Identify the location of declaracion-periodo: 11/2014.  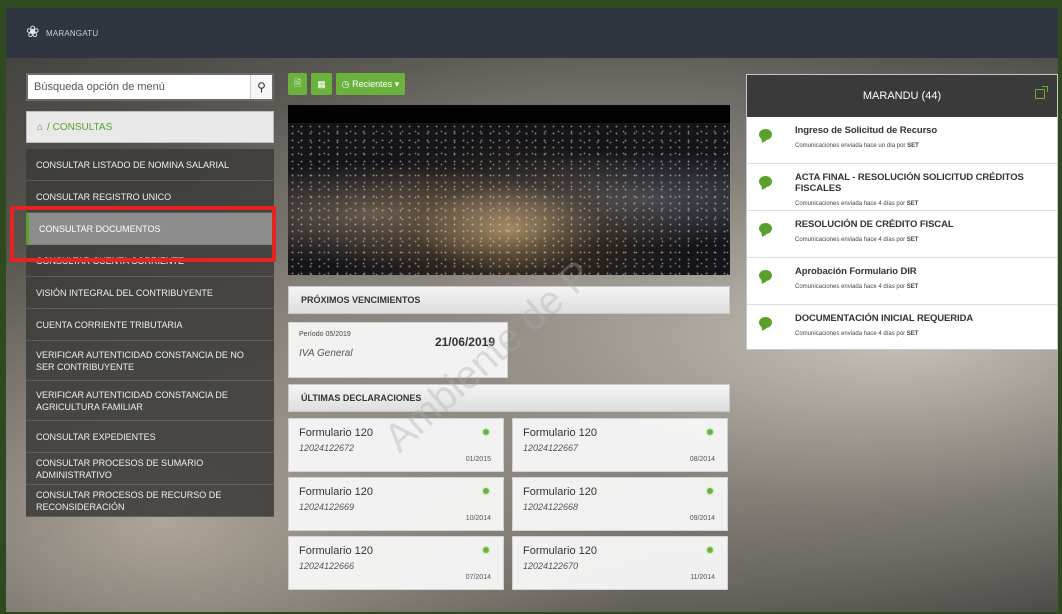
(702, 577).